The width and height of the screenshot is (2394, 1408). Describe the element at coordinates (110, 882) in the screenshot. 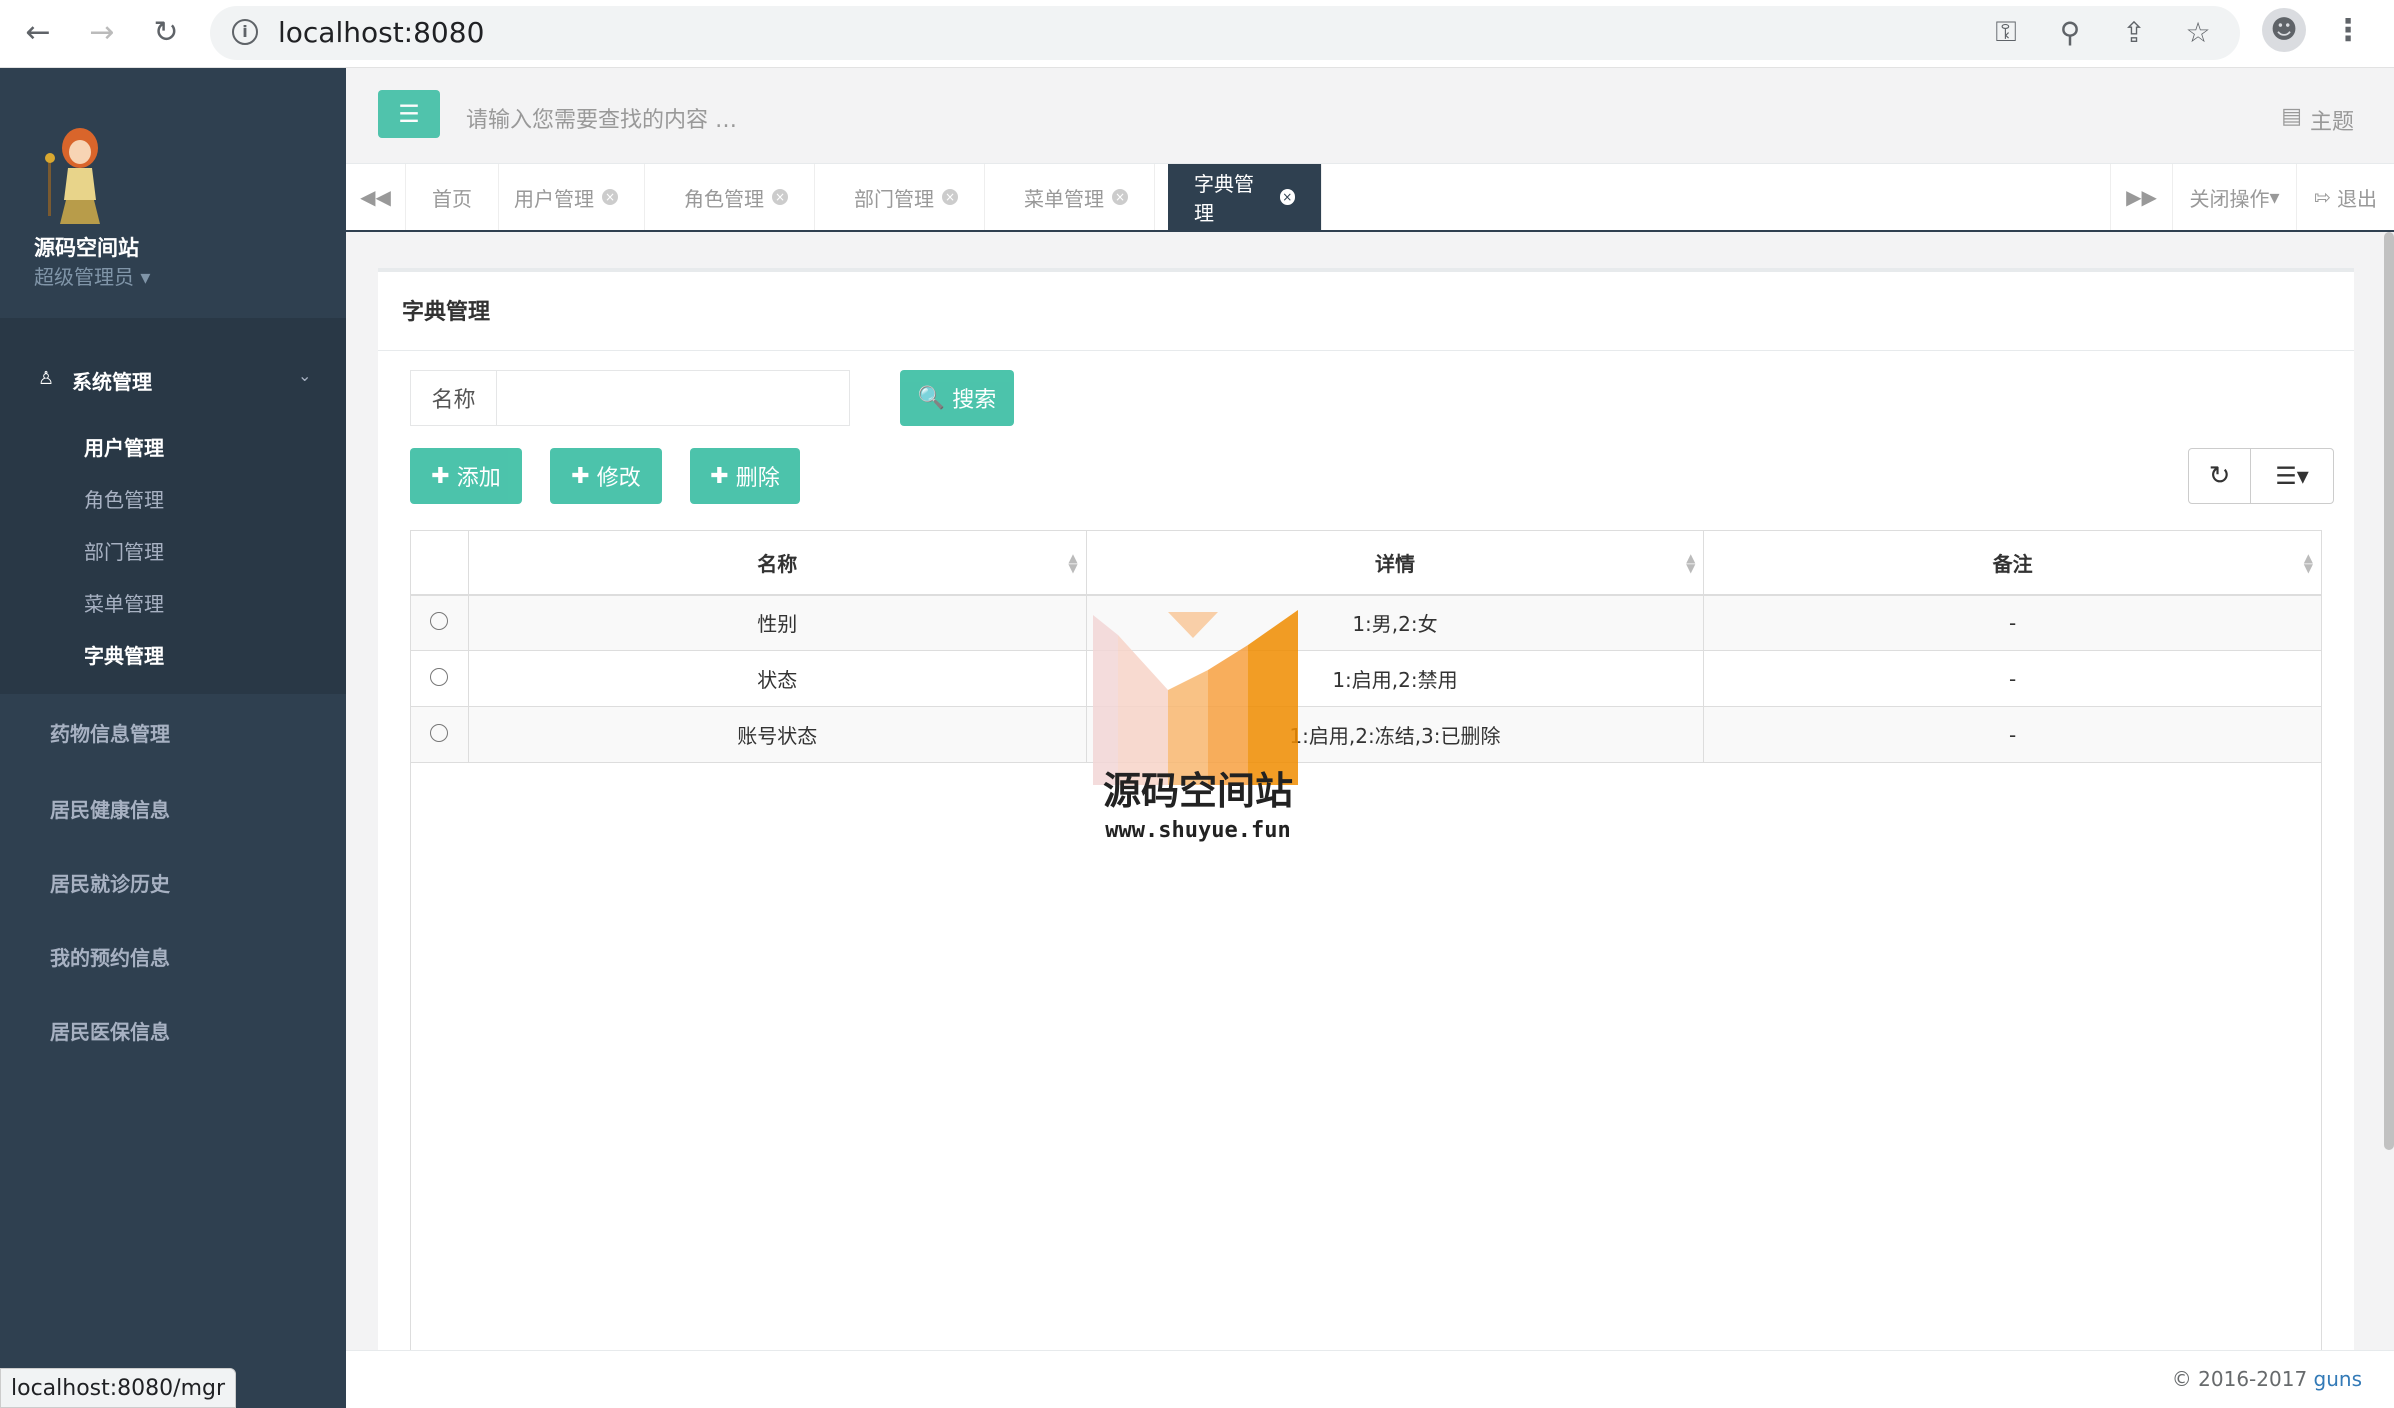

I see `sidebar-item-visits: 居民就诊历史` at that location.